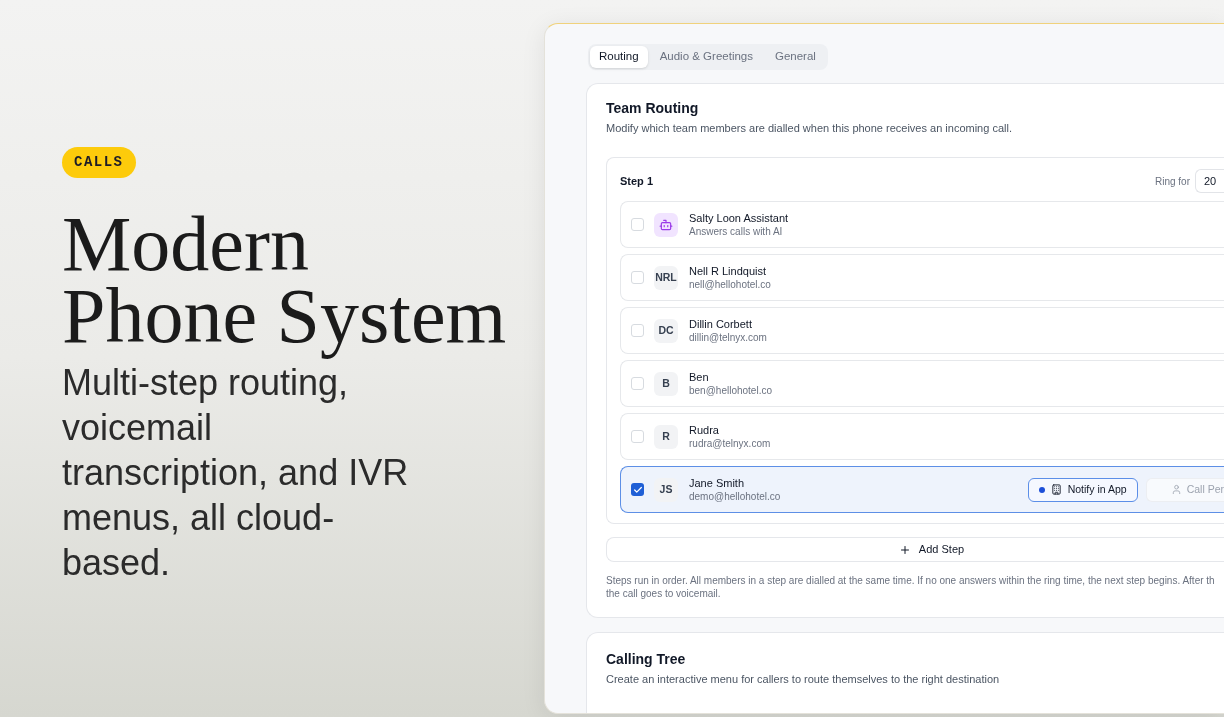  Describe the element at coordinates (99, 162) in the screenshot. I see `category-badge: CALLS` at that location.